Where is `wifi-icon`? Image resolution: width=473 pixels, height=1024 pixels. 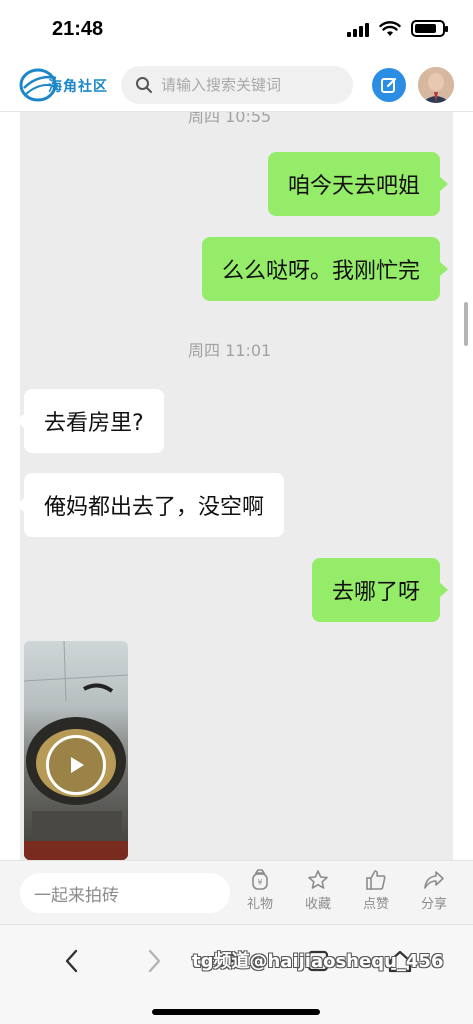 wifi-icon is located at coordinates (390, 28).